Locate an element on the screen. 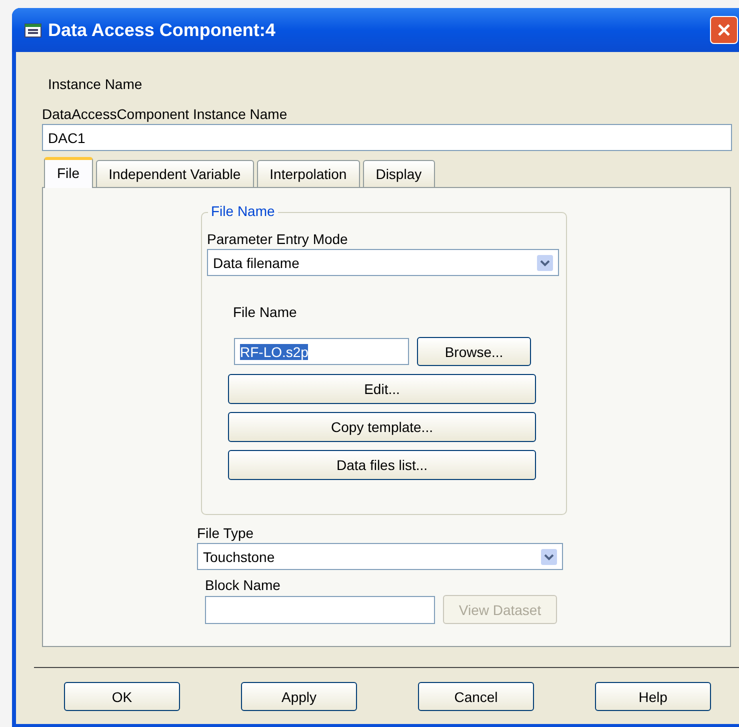 Image resolution: width=739 pixels, height=727 pixels. group-title: File Name is located at coordinates (243, 211).